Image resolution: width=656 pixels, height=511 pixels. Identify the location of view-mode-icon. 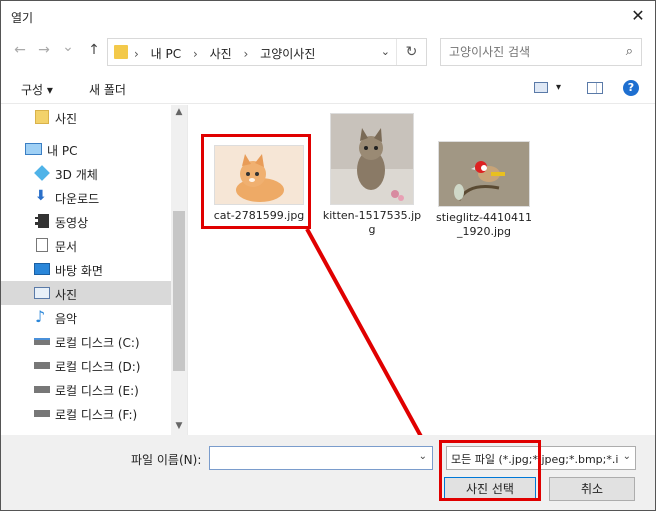
(541, 87).